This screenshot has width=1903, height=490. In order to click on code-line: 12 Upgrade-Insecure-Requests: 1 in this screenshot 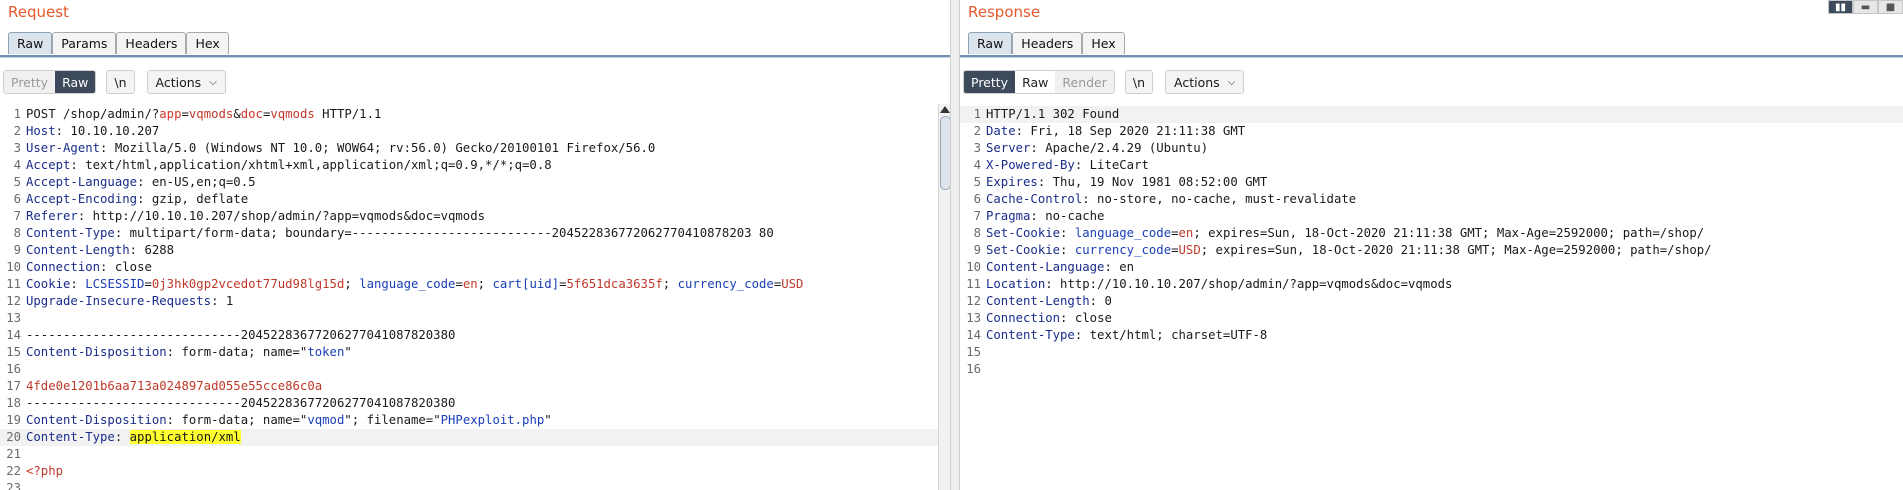, I will do `click(475, 301)`.